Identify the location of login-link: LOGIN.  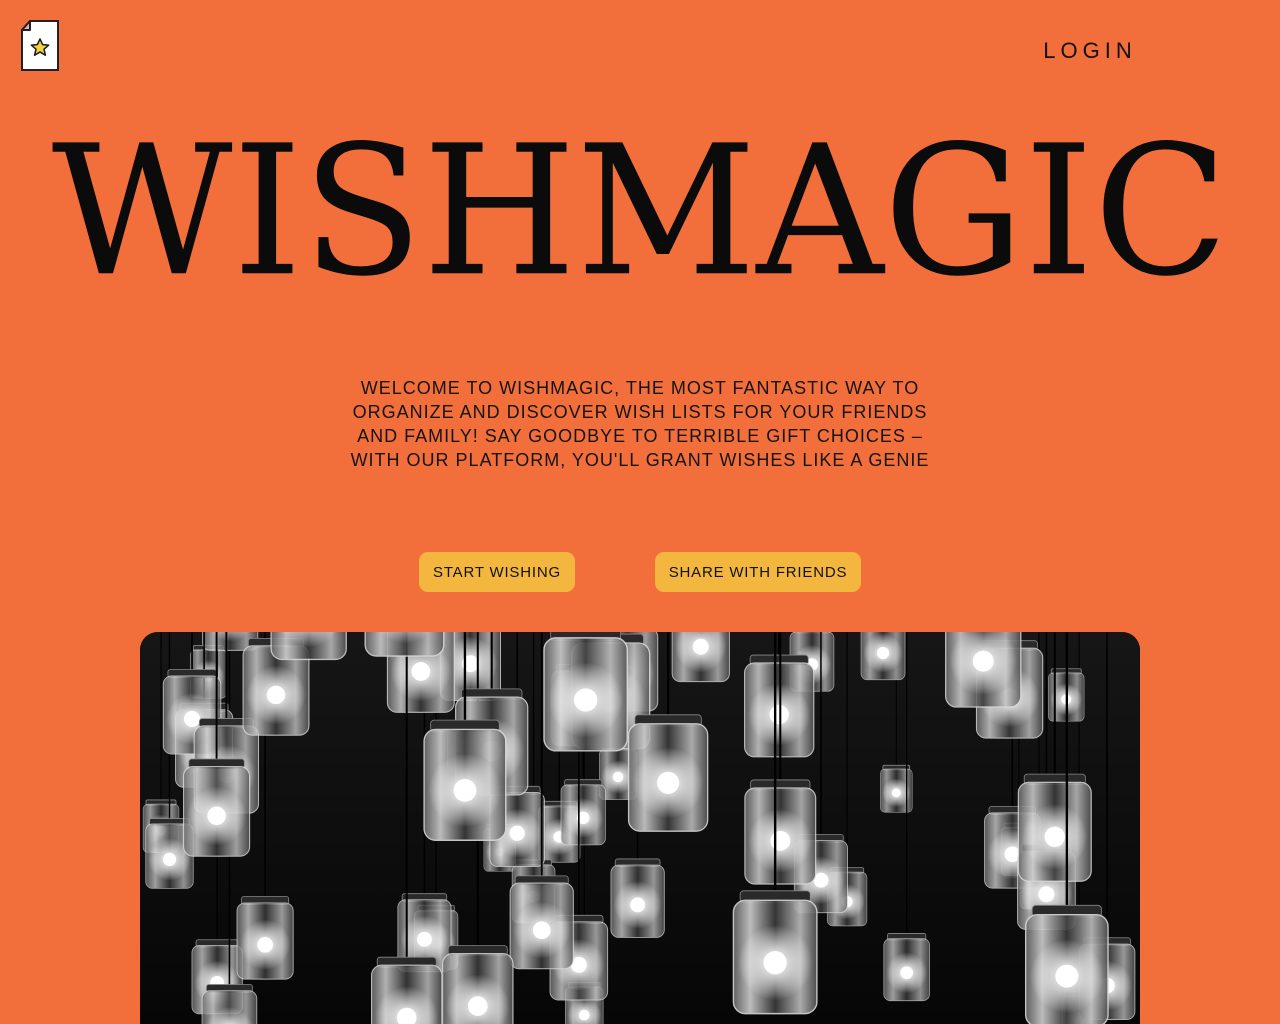
(1090, 51).